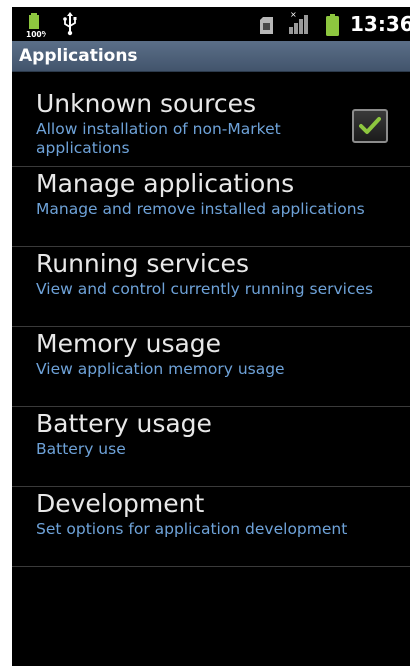 The image size is (410, 666). What do you see at coordinates (78, 56) in the screenshot?
I see `page-title: Applications` at bounding box center [78, 56].